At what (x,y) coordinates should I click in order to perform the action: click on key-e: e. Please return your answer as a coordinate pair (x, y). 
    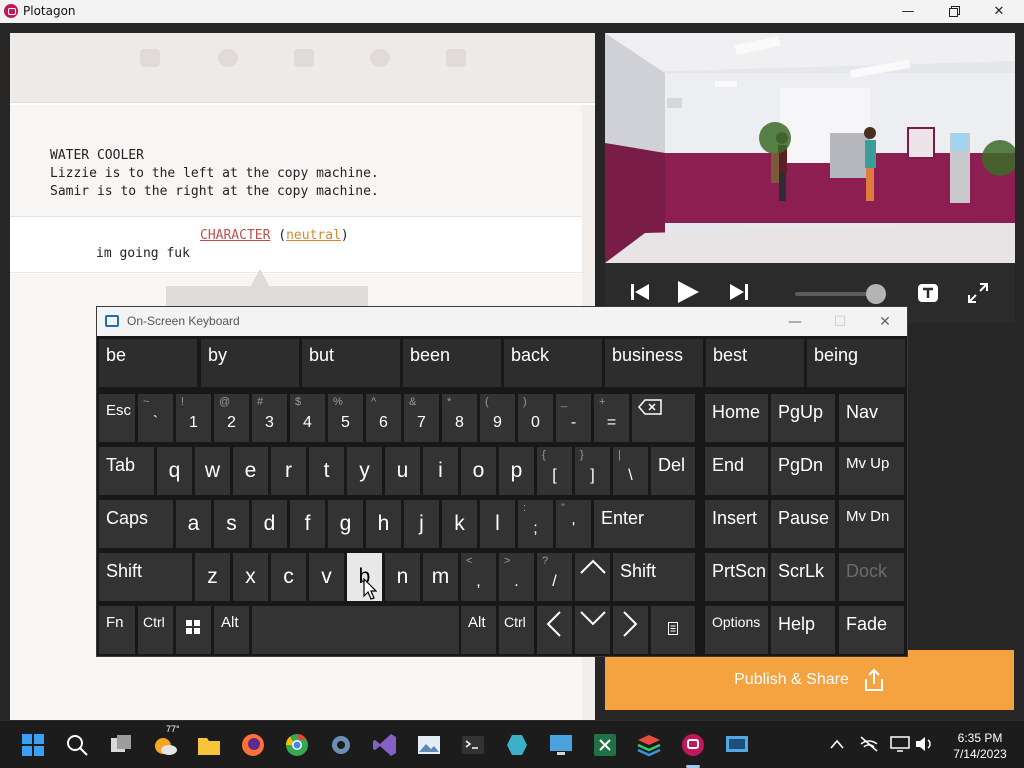
    Looking at the image, I should click on (250, 471).